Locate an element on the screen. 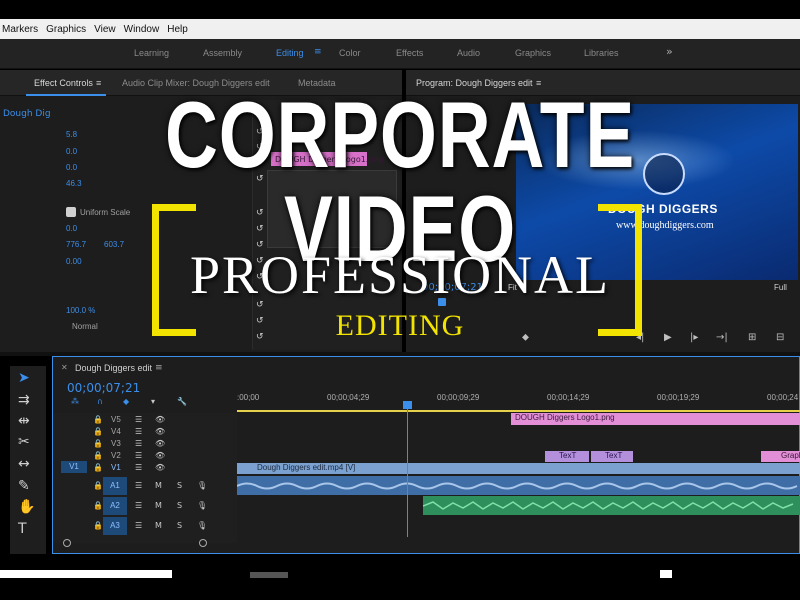  param-value: 46.3 is located at coordinates (74, 183).